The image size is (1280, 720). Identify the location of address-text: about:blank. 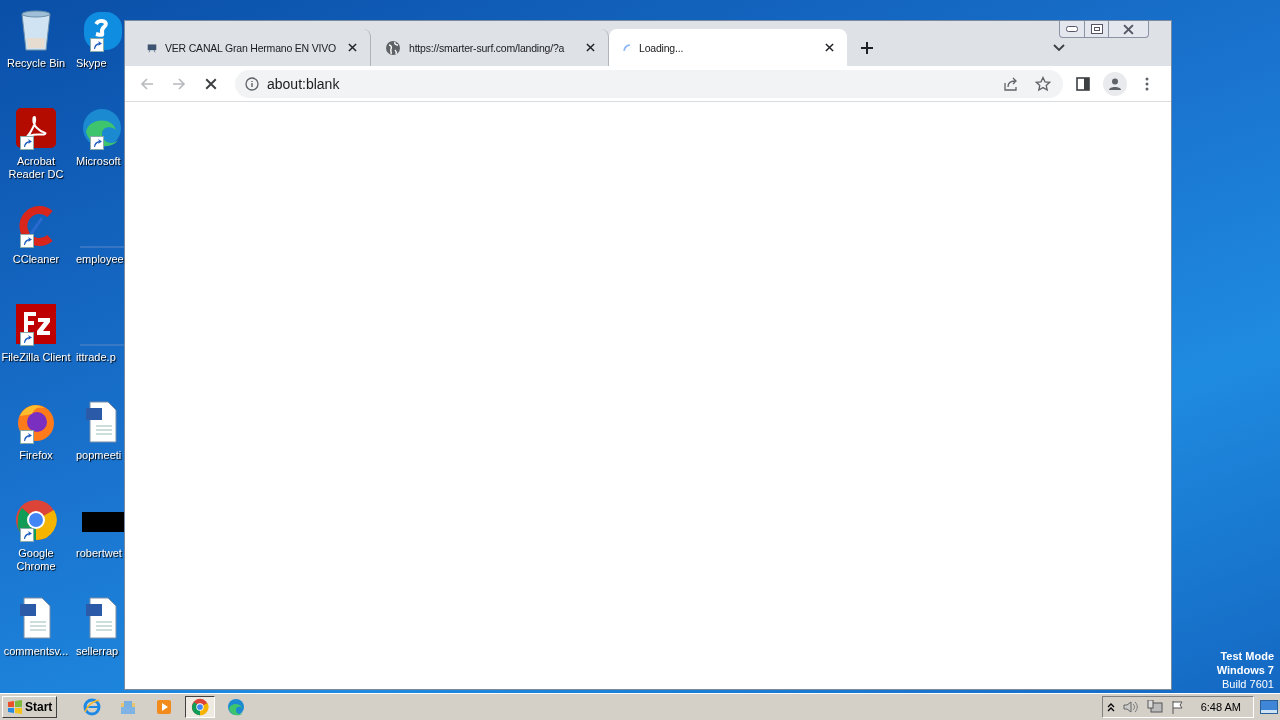
(304, 83).